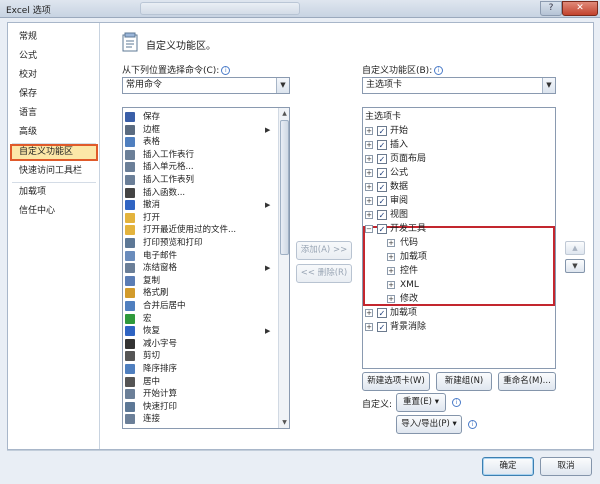 The width and height of the screenshot is (600, 484). I want to click on scroll-up-icon: ▲, so click(284, 113).